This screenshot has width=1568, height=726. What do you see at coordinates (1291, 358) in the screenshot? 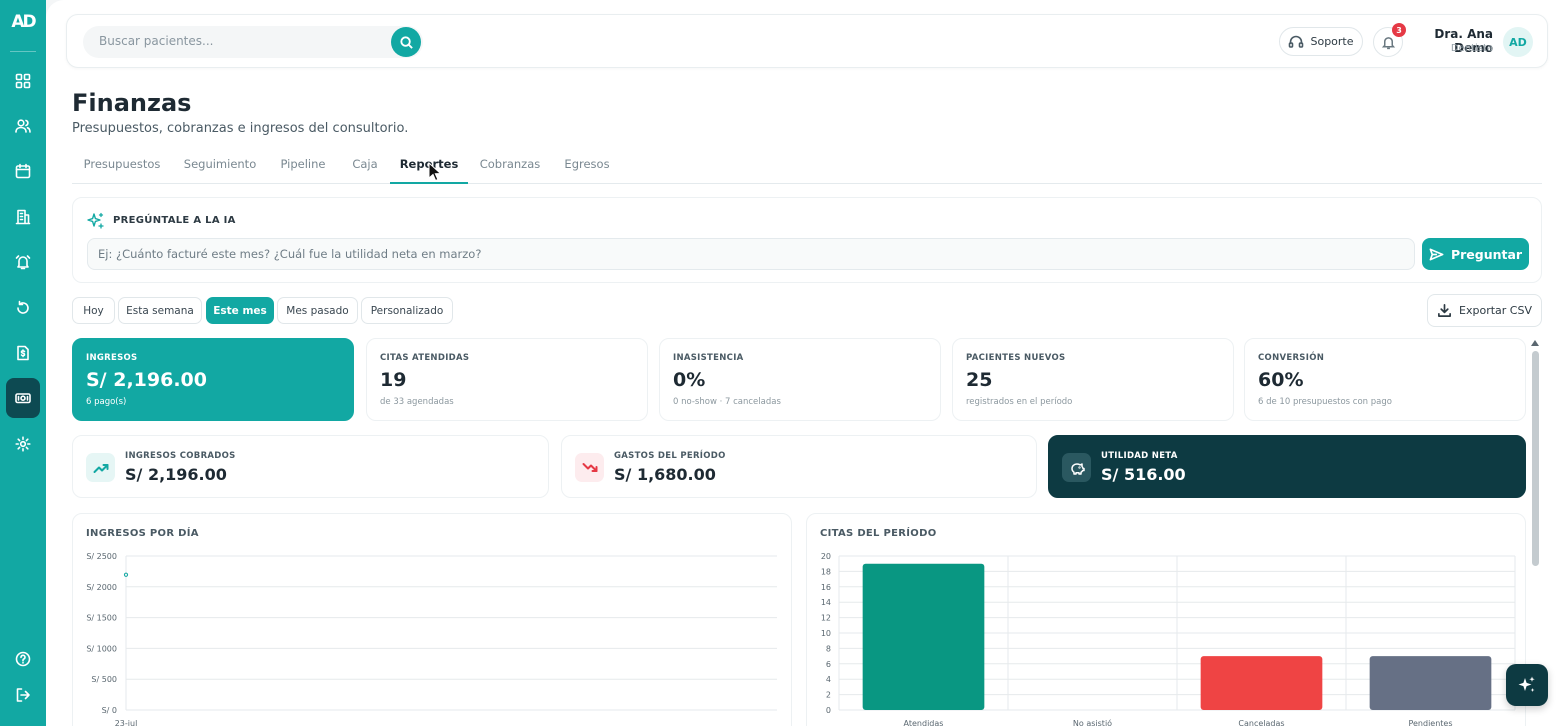
I see `kpi-label: CONVERSIÓN` at bounding box center [1291, 358].